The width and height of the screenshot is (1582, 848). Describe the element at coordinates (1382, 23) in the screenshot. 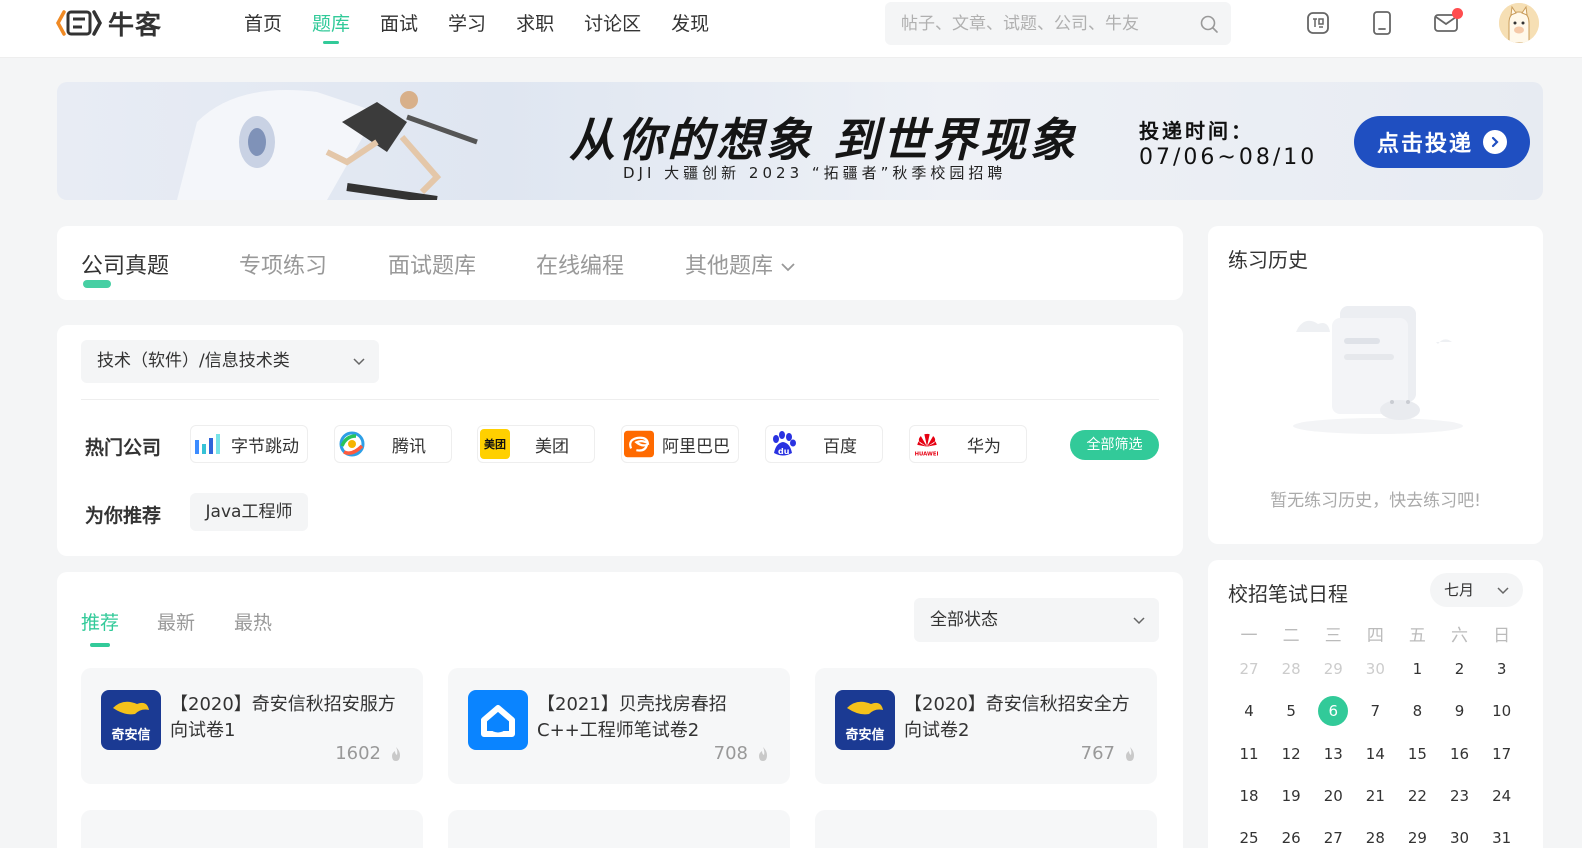

I see `tablet-icon` at that location.